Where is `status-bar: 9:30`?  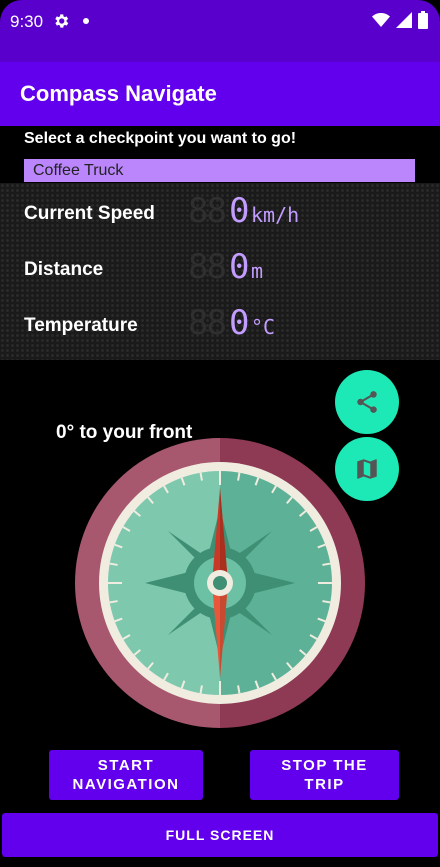
status-bar: 9:30 is located at coordinates (220, 31).